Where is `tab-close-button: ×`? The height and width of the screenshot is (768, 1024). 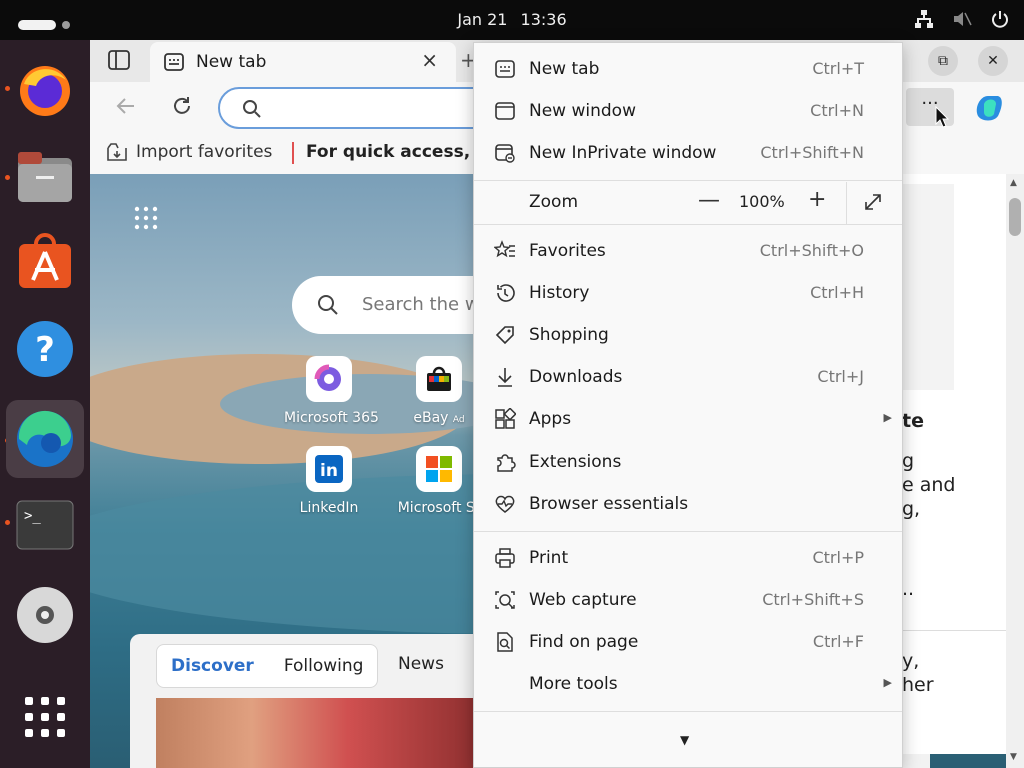
tab-close-button: × is located at coordinates (429, 60).